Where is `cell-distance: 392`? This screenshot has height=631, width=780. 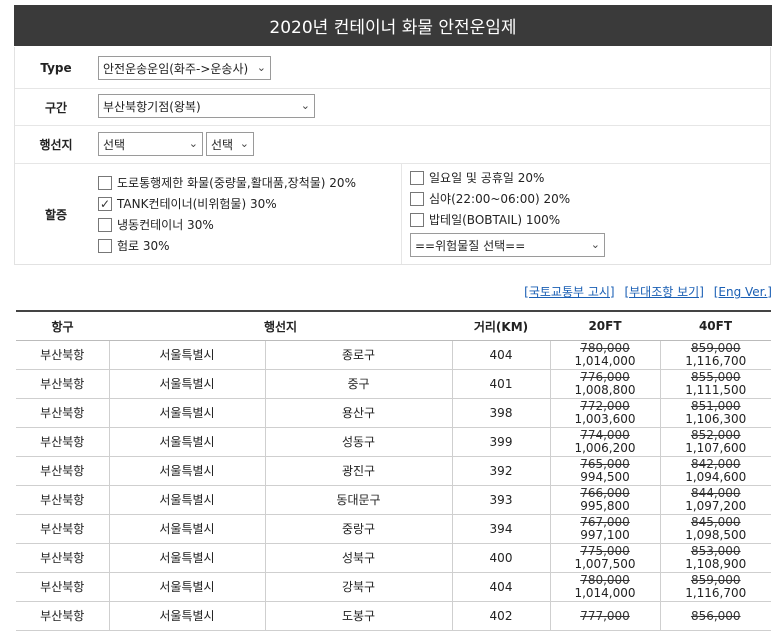 cell-distance: 392 is located at coordinates (500, 471).